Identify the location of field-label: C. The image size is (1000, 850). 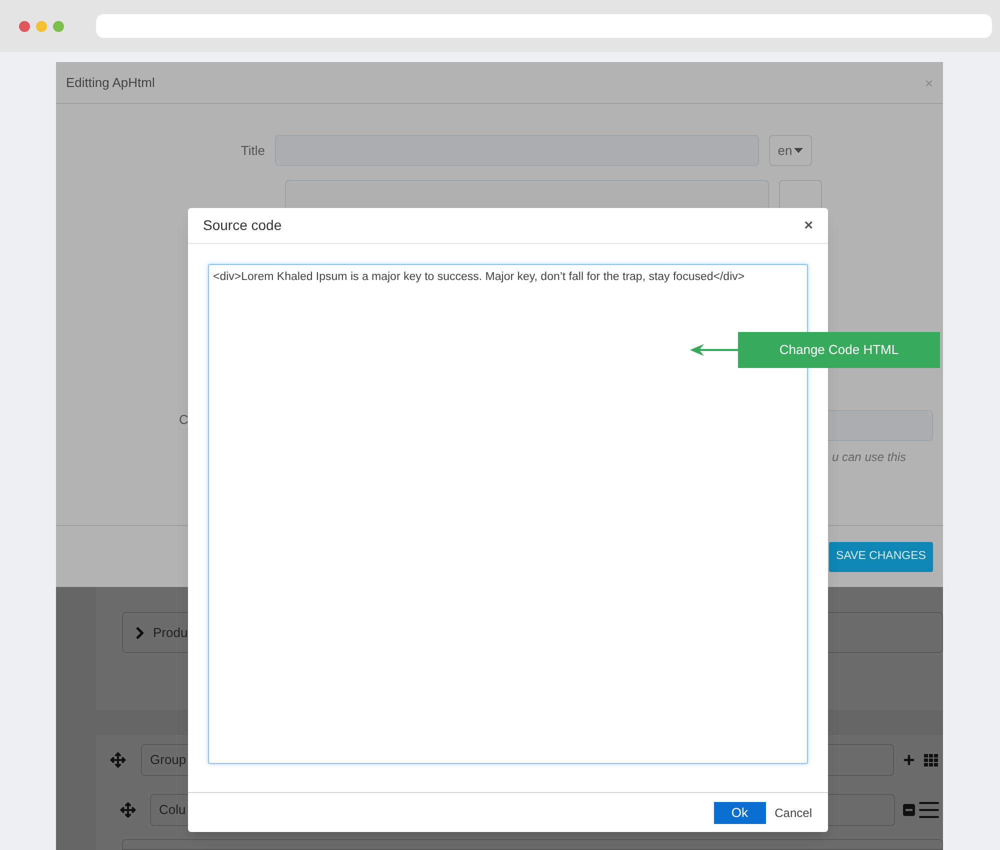
(183, 420).